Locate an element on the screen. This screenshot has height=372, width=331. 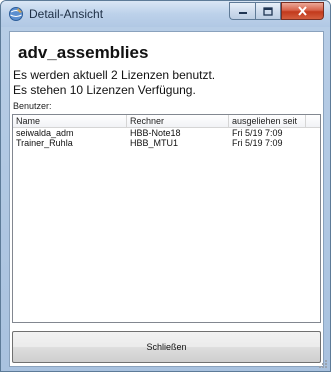
column-header-borrowed-since: ausgeliehen seit is located at coordinates (267, 121).